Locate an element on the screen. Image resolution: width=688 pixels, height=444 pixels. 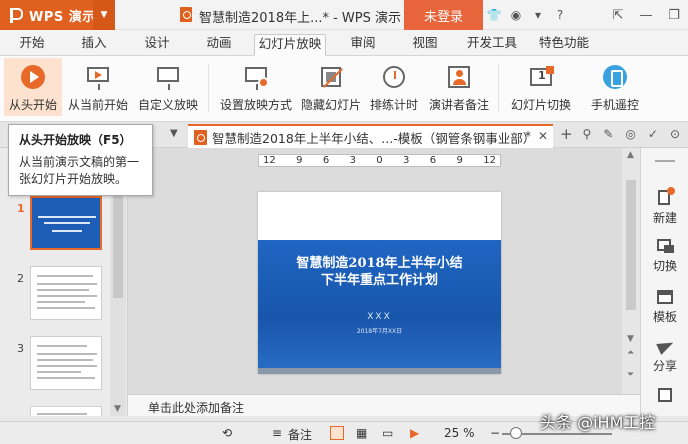
slide-bottom-bar is located at coordinates (379, 371).